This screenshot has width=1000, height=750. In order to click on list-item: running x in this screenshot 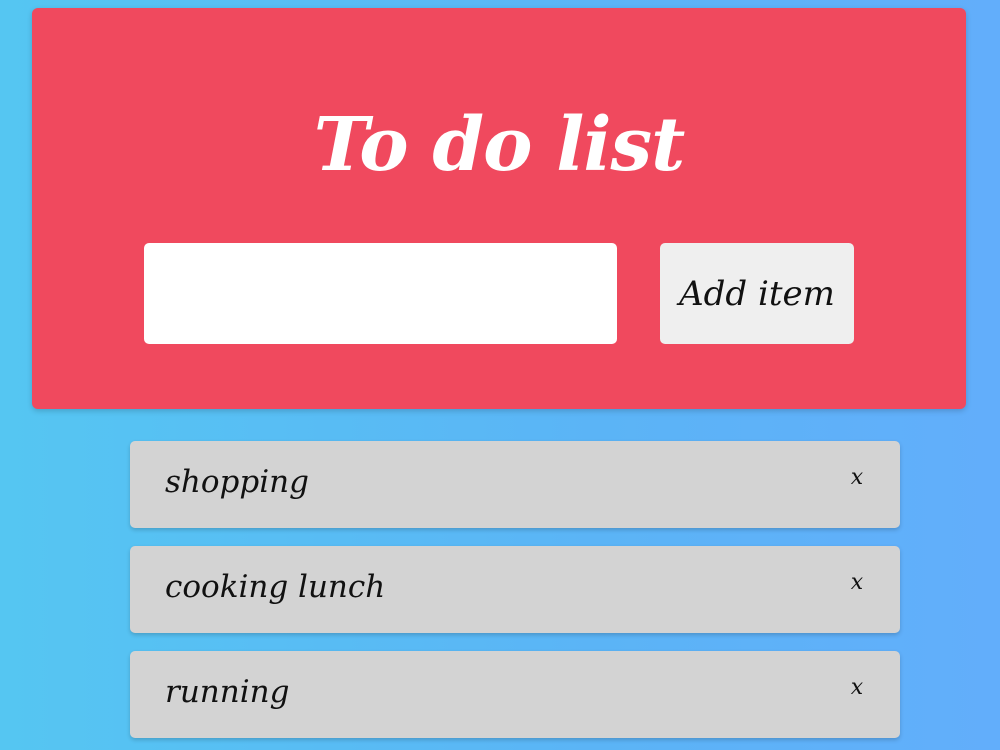, I will do `click(515, 694)`.